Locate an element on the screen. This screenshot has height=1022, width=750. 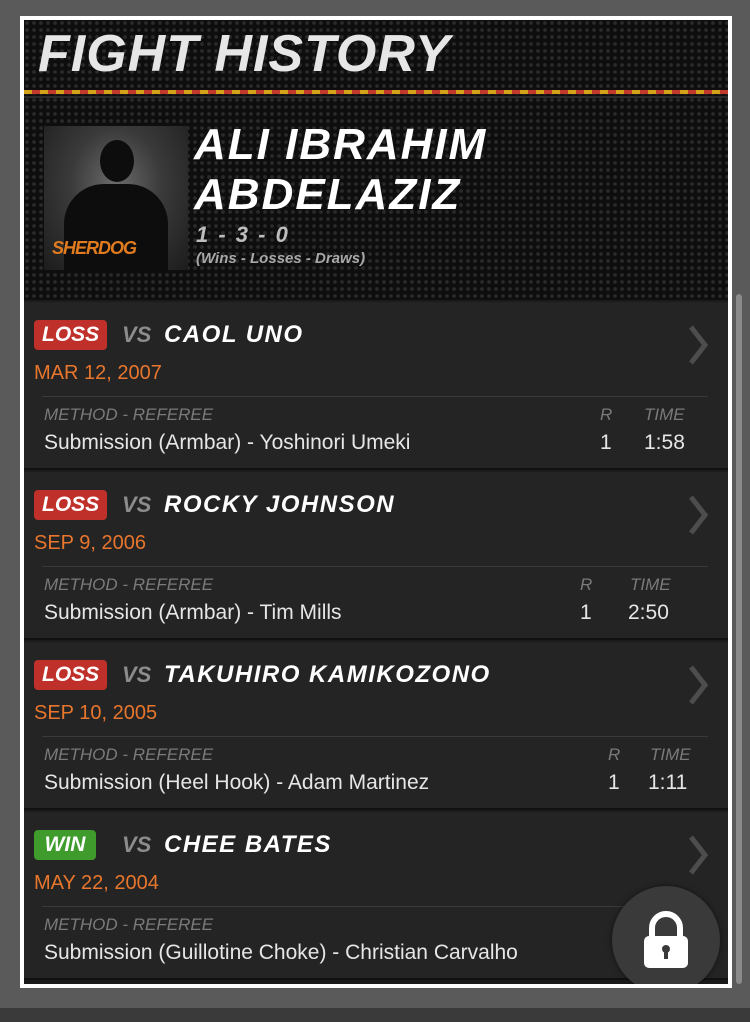
header-stripe is located at coordinates (376, 92).